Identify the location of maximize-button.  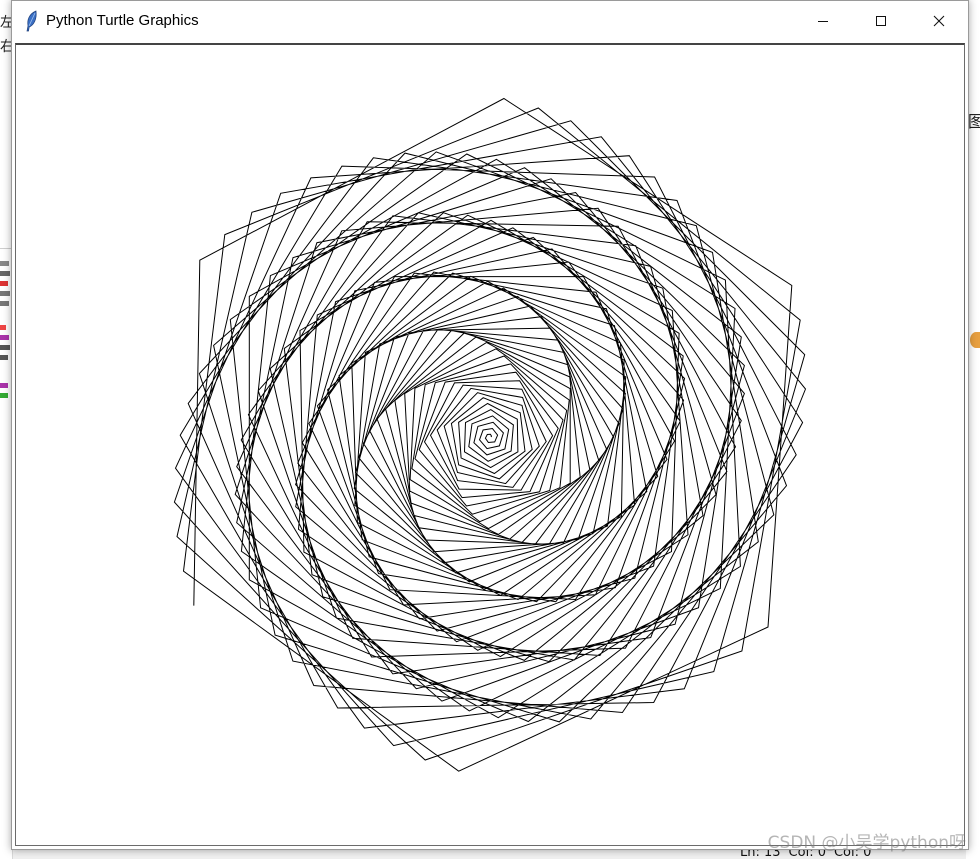
(881, 21).